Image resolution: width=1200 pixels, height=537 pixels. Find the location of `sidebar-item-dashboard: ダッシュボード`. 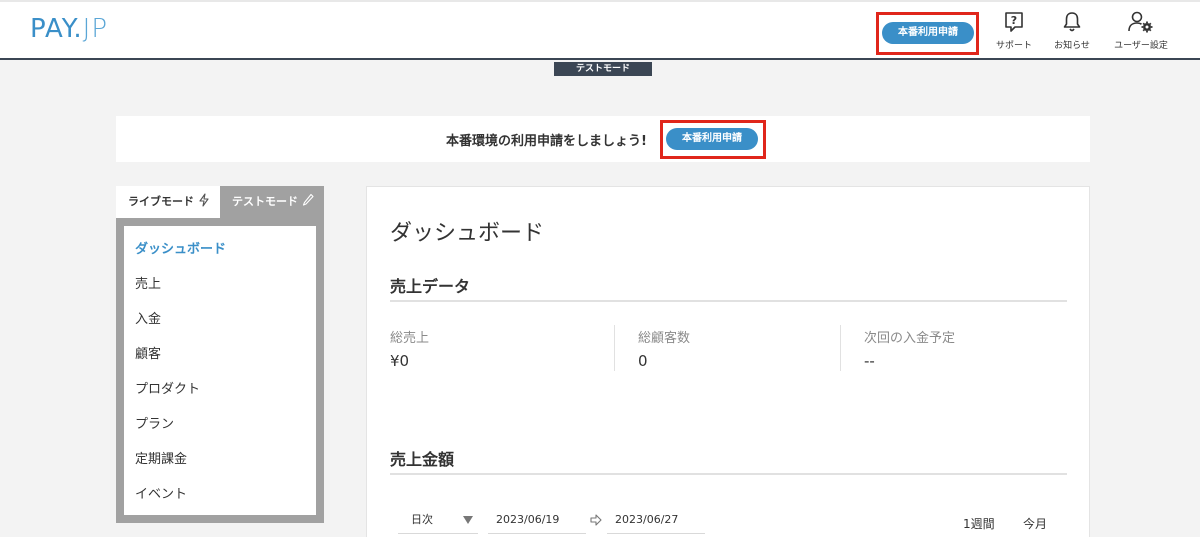

sidebar-item-dashboard: ダッシュボード is located at coordinates (220, 249).